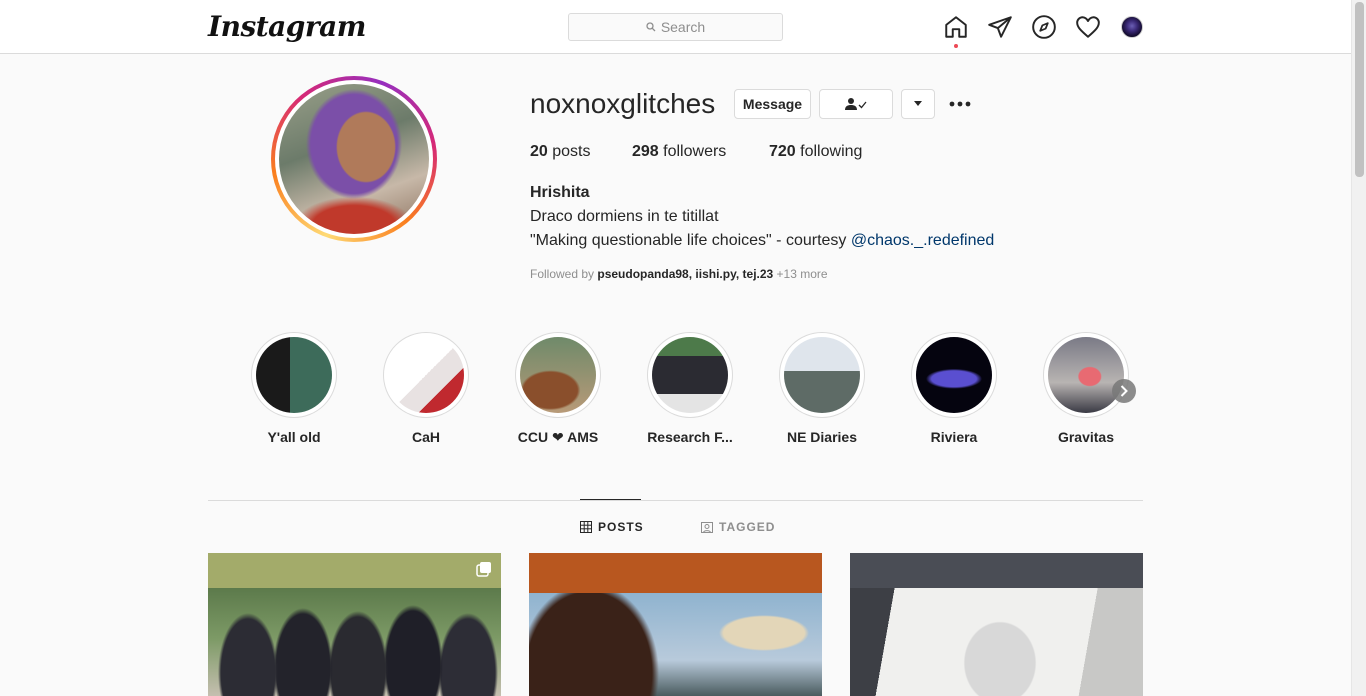 The width and height of the screenshot is (1366, 696). I want to click on highlight-item: CCU ❤ AMS, so click(558, 388).